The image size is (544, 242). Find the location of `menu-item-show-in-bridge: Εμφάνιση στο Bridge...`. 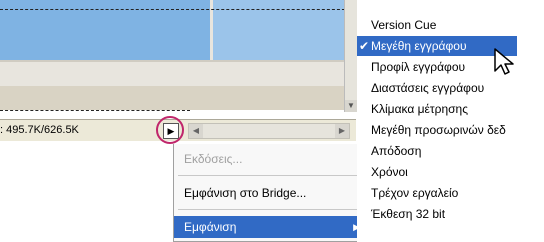

menu-item-show-in-bridge: Εμφάνιση στο Bridge... is located at coordinates (271, 193).